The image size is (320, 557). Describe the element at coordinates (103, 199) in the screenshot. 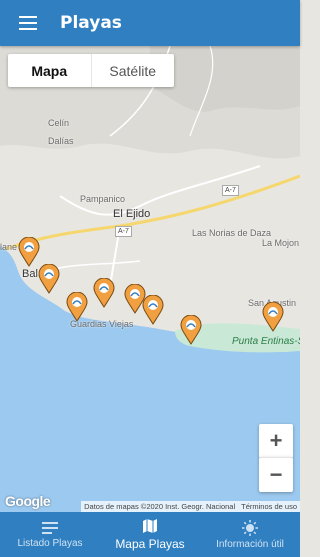

I see `map-label-pampanico: Pampanico` at that location.